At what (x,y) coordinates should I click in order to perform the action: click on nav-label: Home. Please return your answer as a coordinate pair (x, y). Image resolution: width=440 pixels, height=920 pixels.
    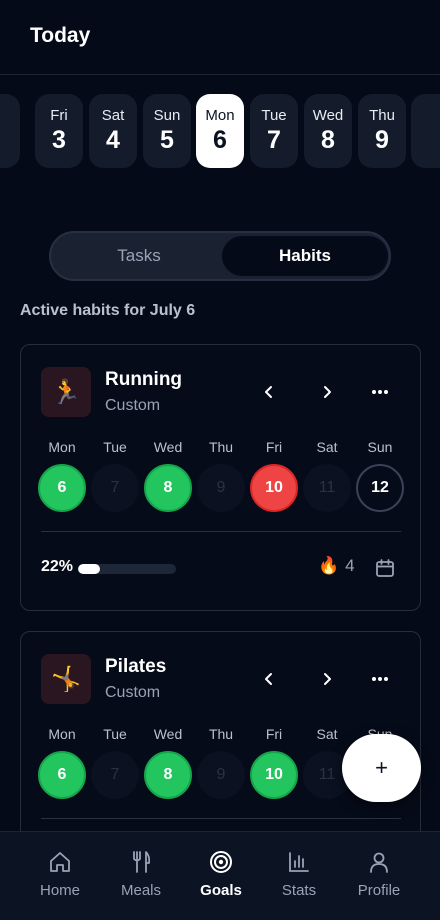
    Looking at the image, I should click on (59, 890).